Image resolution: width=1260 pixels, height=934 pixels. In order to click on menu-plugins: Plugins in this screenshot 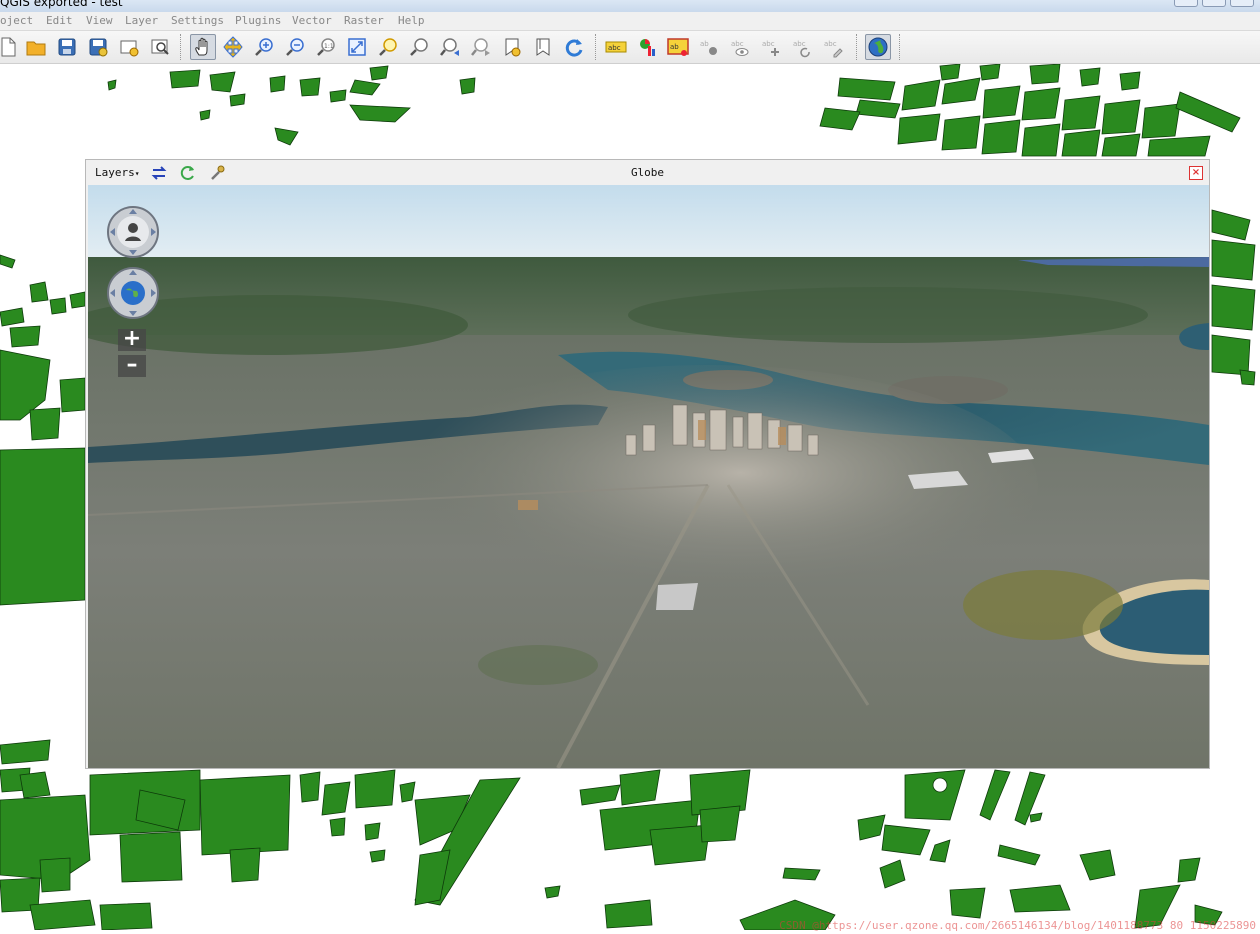, I will do `click(258, 20)`.